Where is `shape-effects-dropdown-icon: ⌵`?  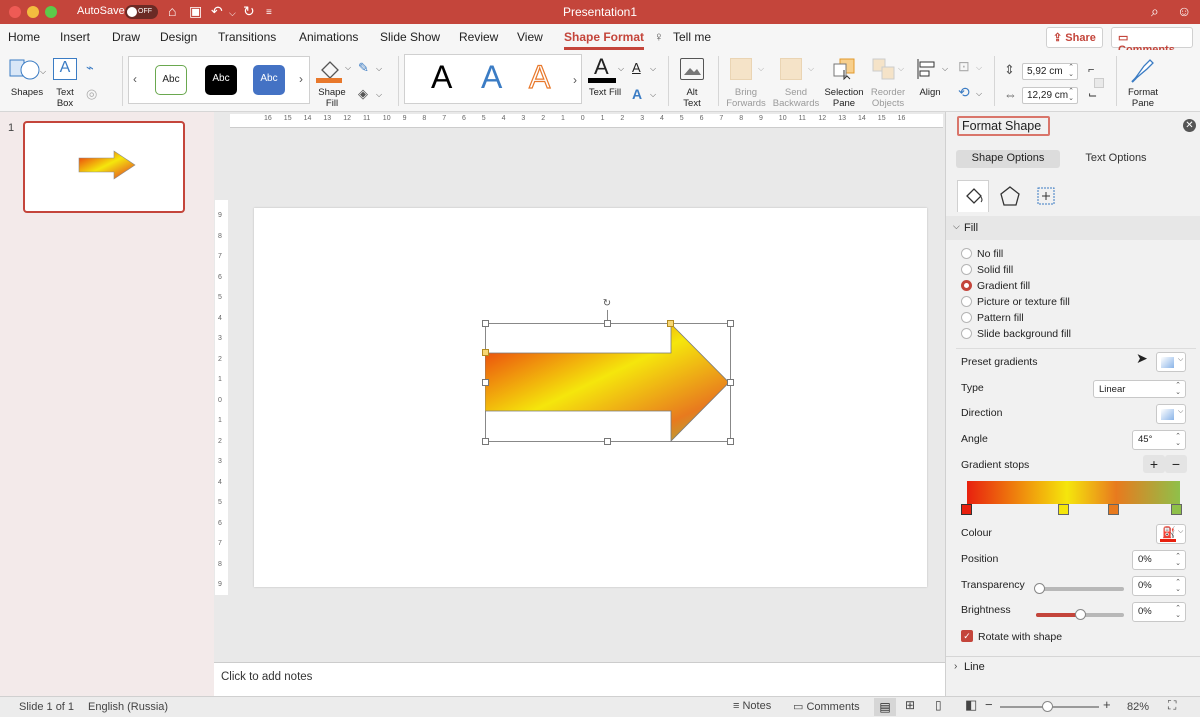 shape-effects-dropdown-icon: ⌵ is located at coordinates (379, 95).